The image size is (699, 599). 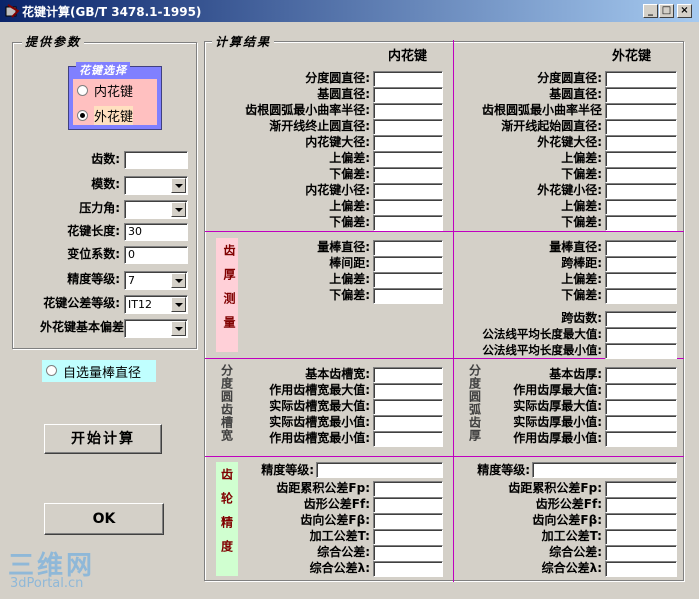 I want to click on ext-accuracy-label: 加工公差T:, so click(x=571, y=536).